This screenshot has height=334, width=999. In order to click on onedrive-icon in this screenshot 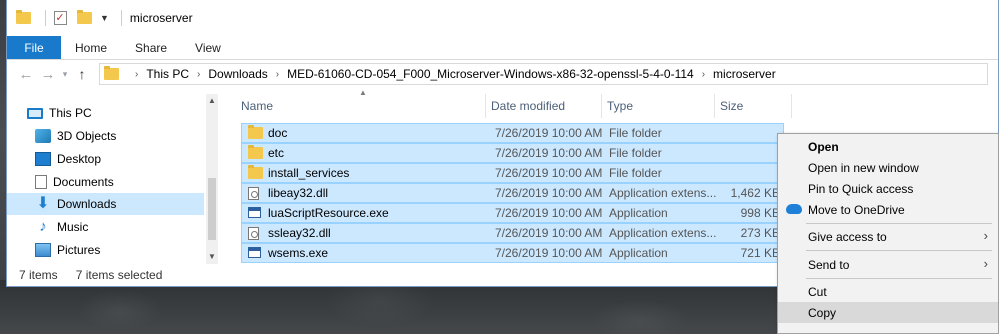, I will do `click(794, 209)`.